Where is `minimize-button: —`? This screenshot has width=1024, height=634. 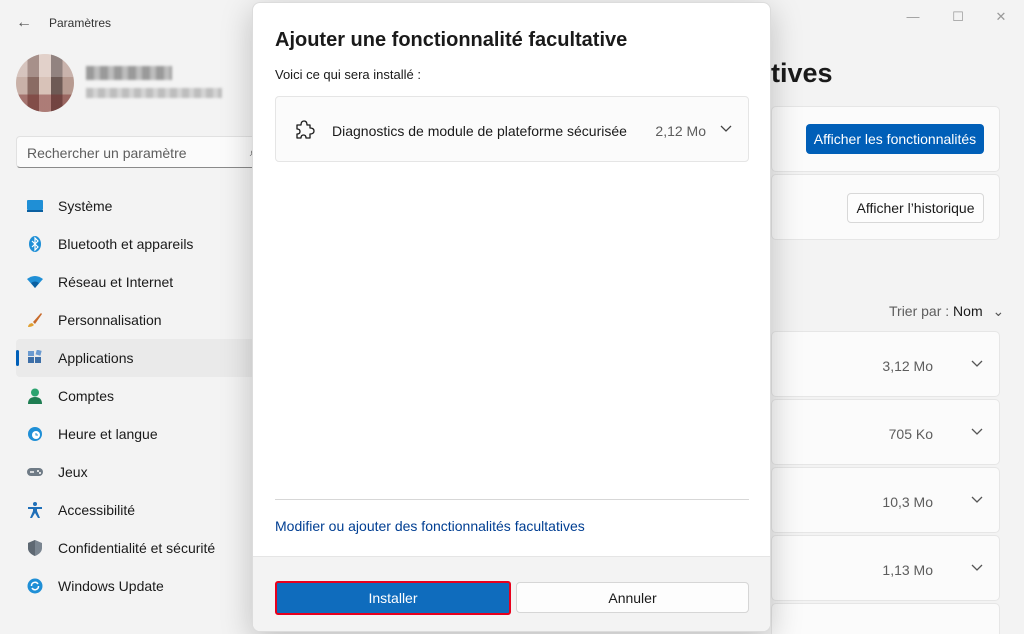 minimize-button: — is located at coordinates (913, 17).